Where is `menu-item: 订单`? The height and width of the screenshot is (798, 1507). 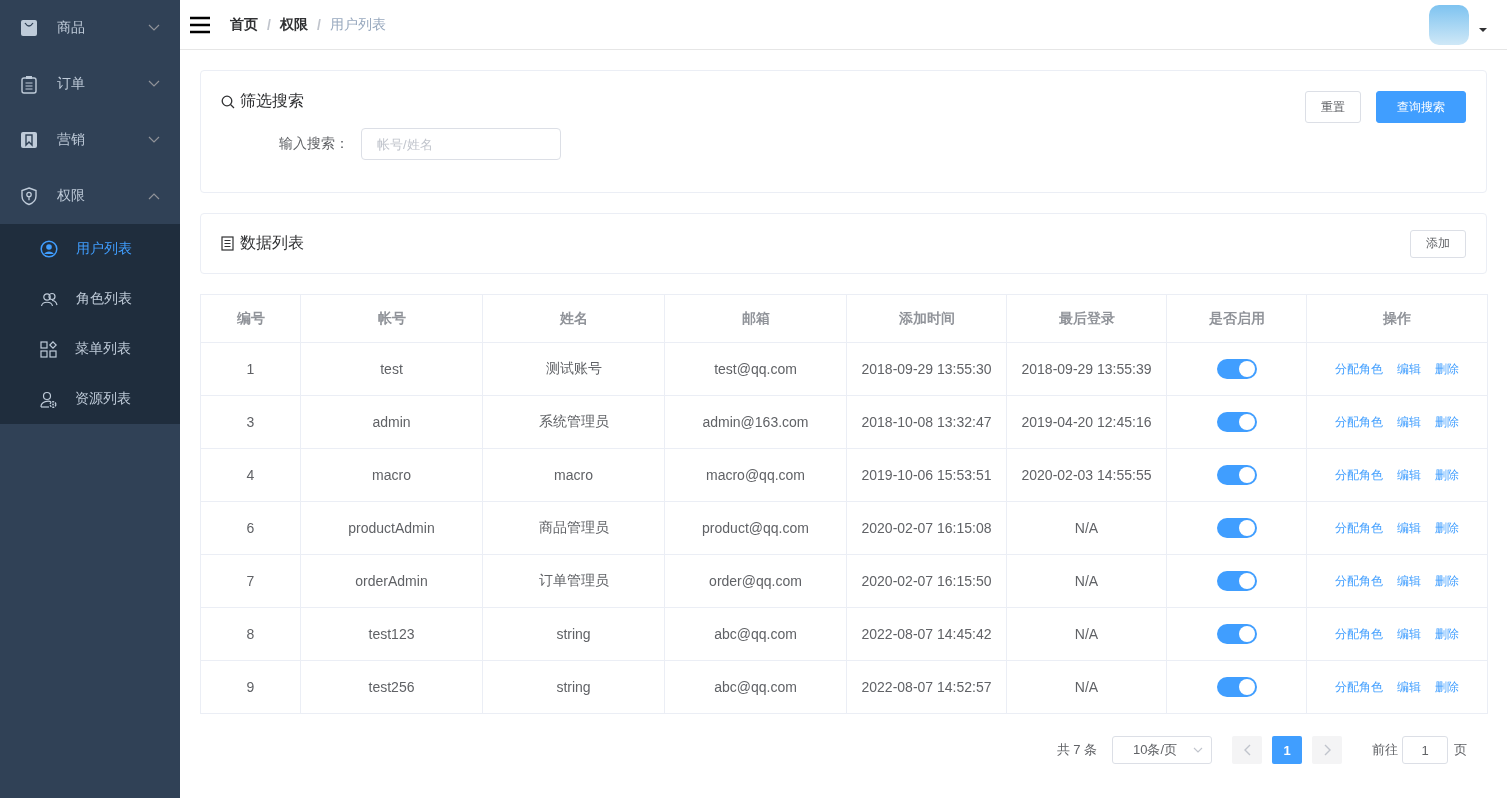
menu-item: 订单 is located at coordinates (90, 84).